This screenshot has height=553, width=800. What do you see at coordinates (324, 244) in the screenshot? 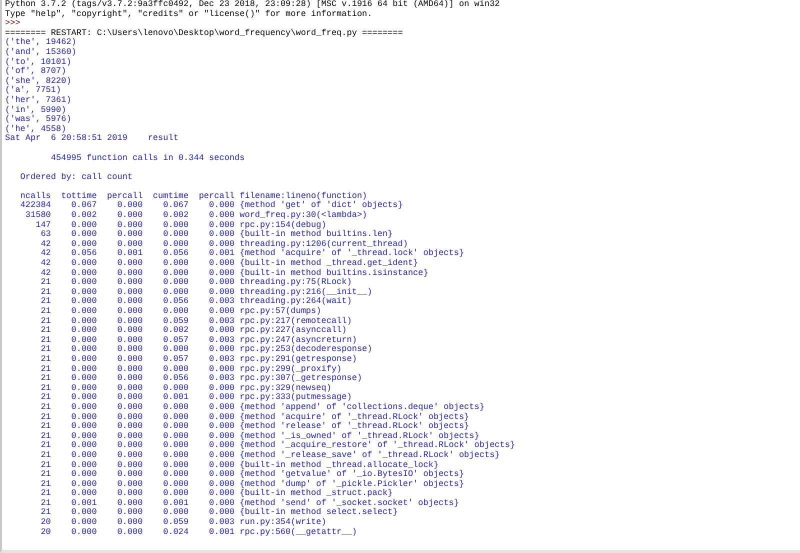
I see `table-cell-text: threading.py:1206(current_thread)` at bounding box center [324, 244].